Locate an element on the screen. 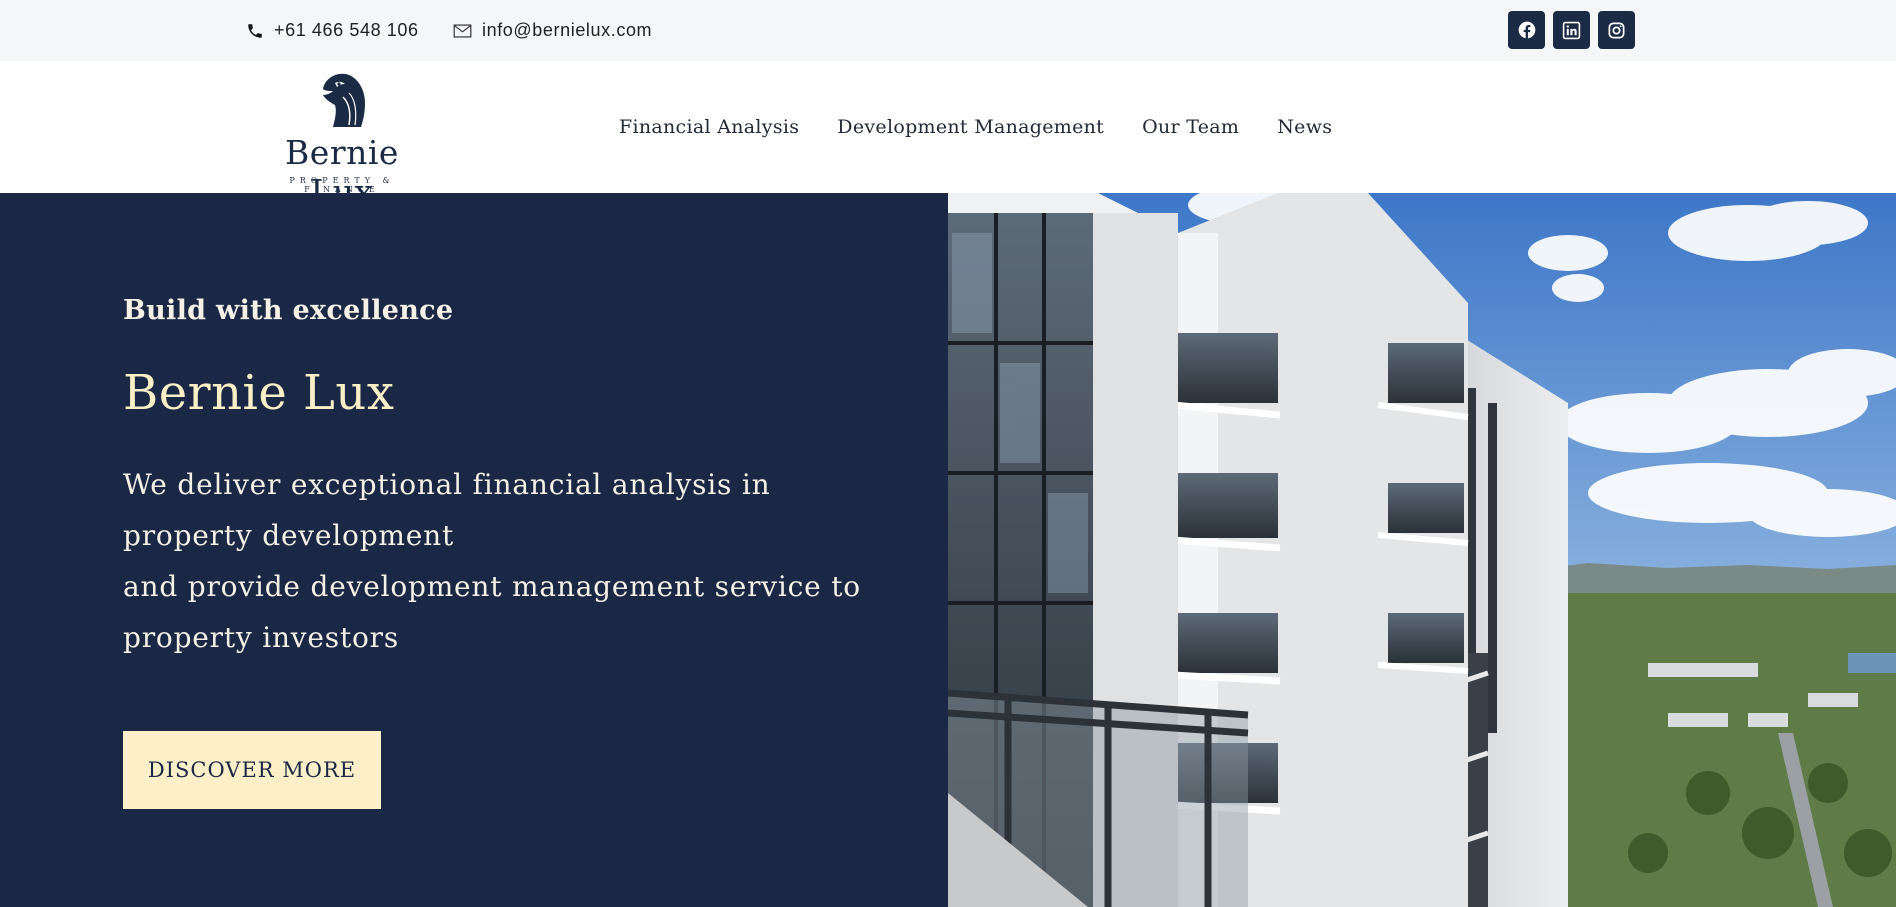 The width and height of the screenshot is (1896, 907). phone-number: +61 466 548 106 is located at coordinates (346, 30).